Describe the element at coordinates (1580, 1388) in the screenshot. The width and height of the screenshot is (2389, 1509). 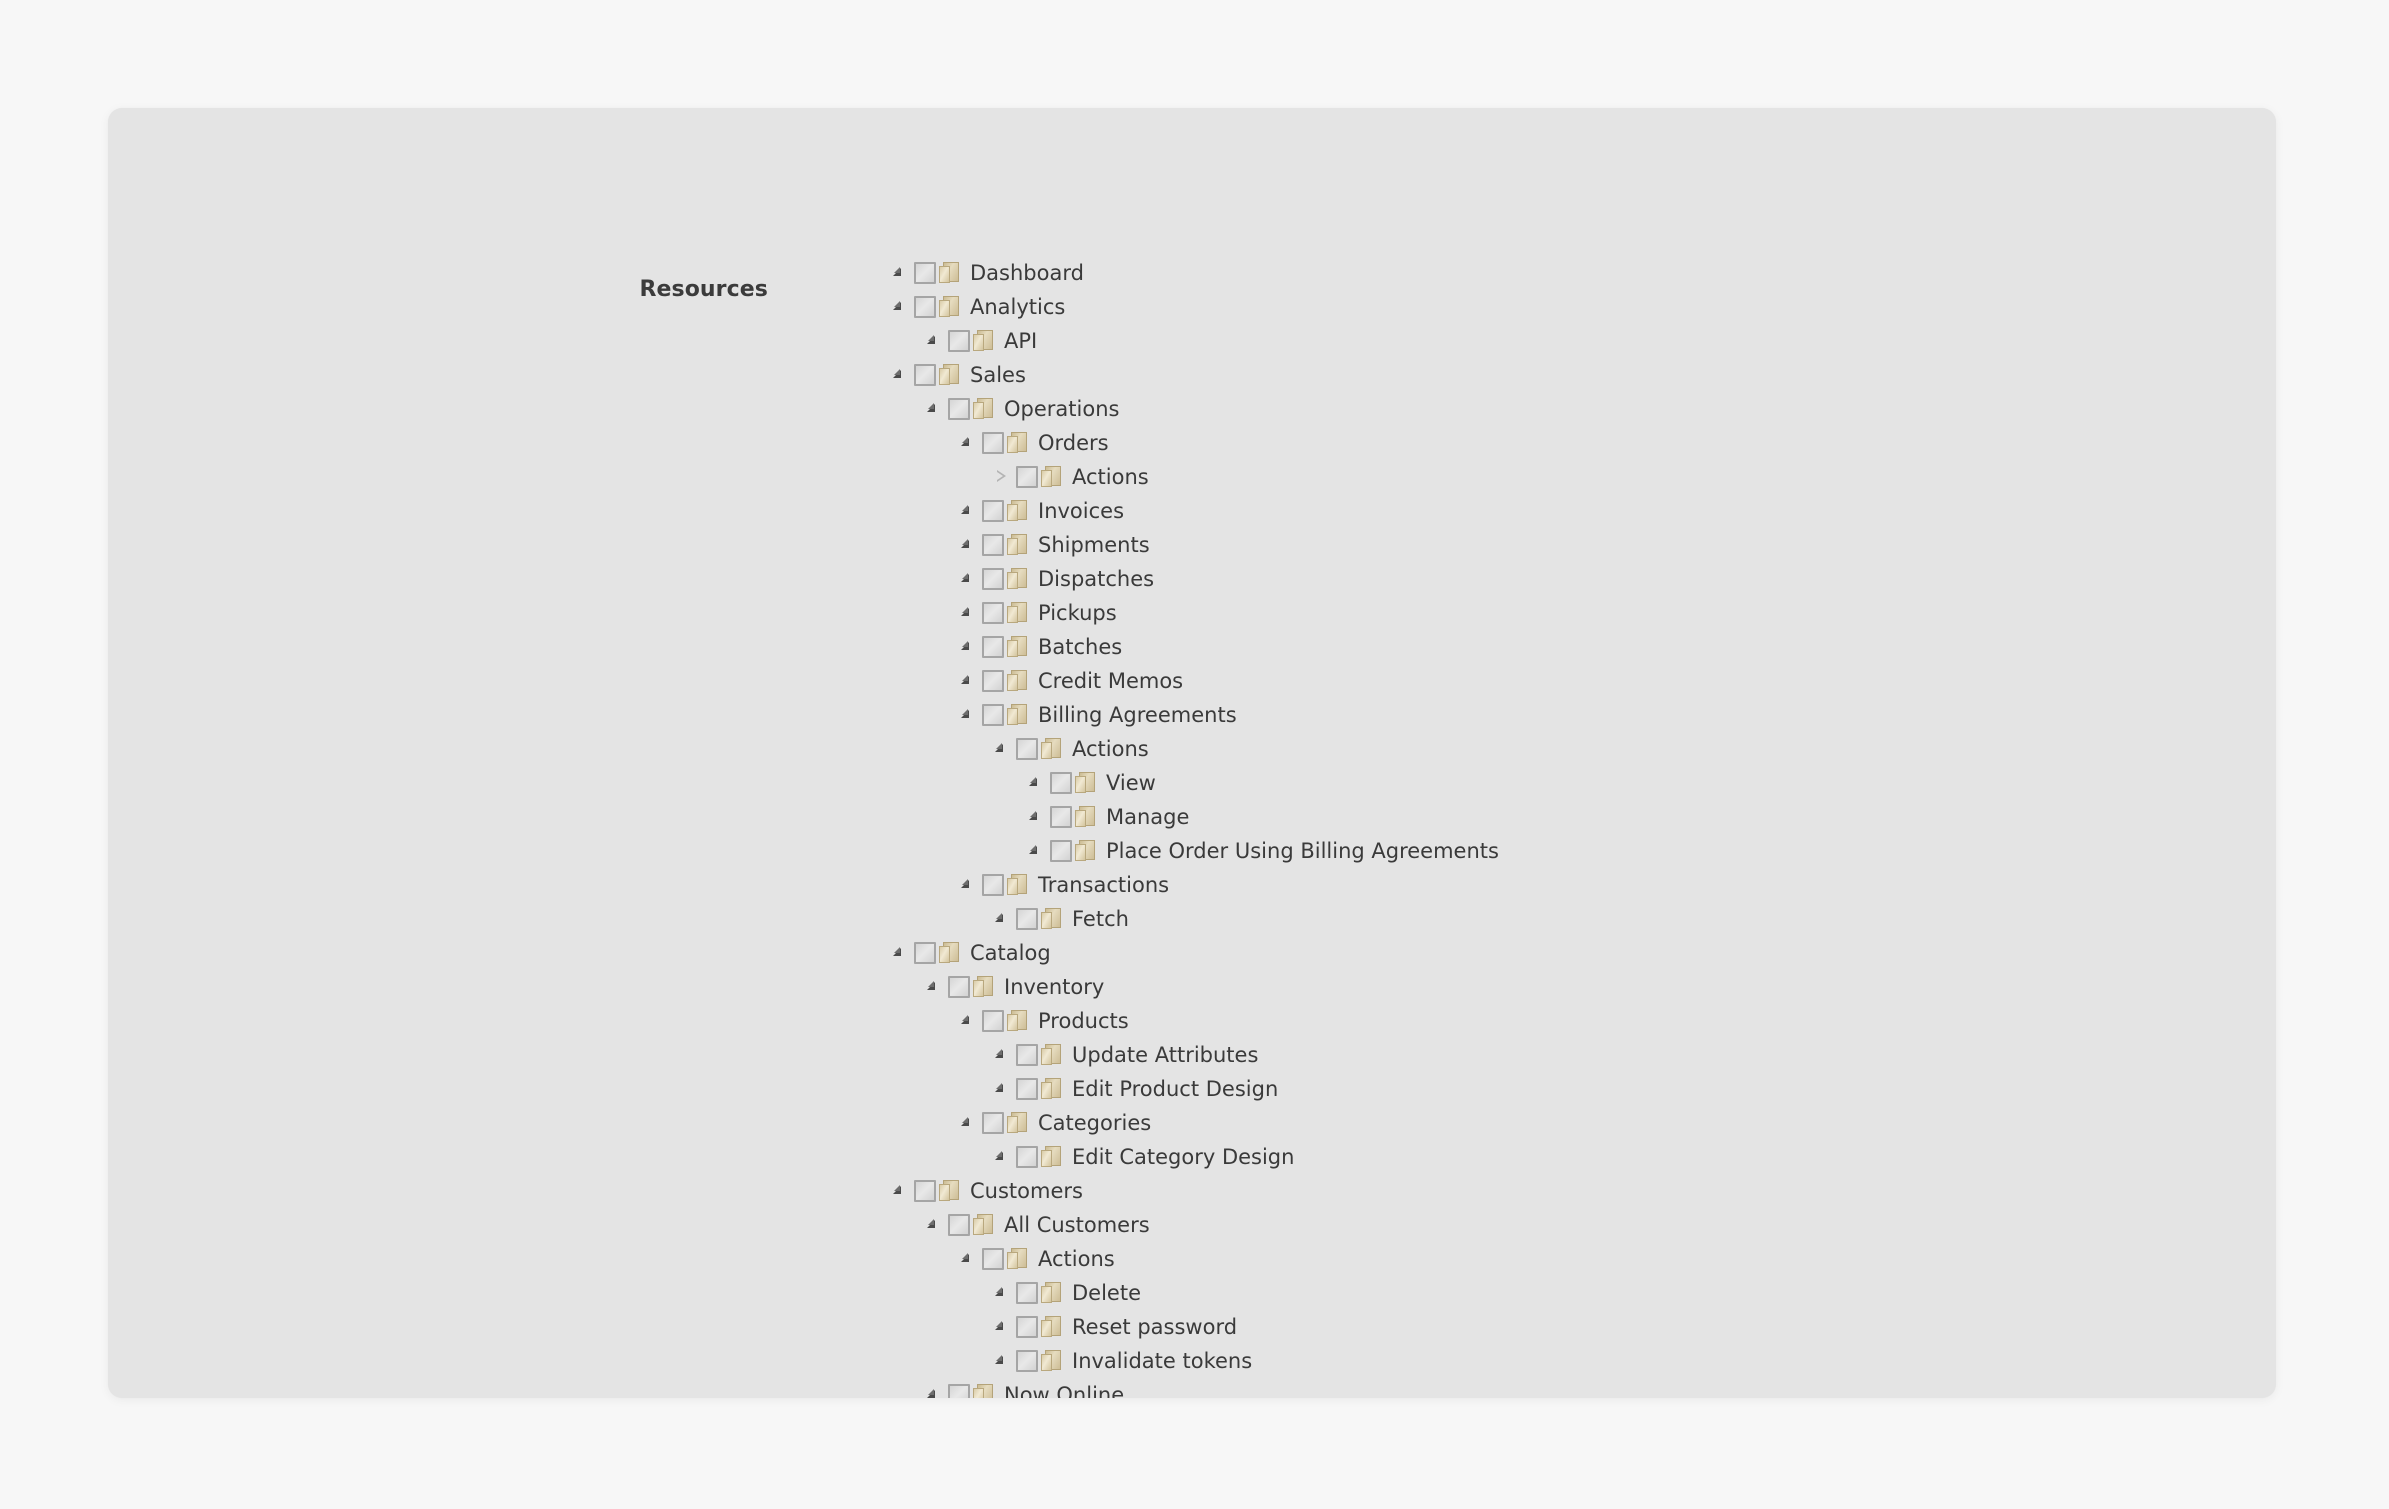
I see `tree-node: Now Online` at that location.